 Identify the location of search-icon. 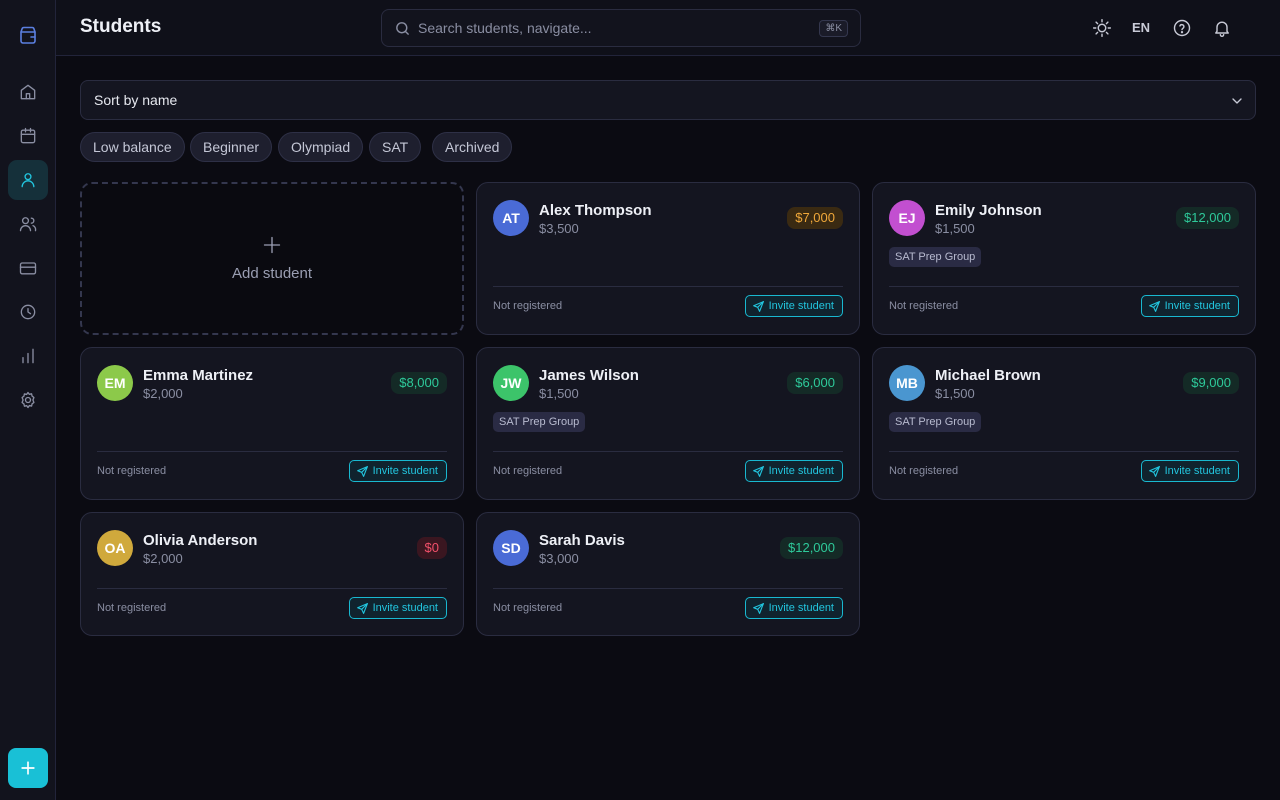
(402, 28).